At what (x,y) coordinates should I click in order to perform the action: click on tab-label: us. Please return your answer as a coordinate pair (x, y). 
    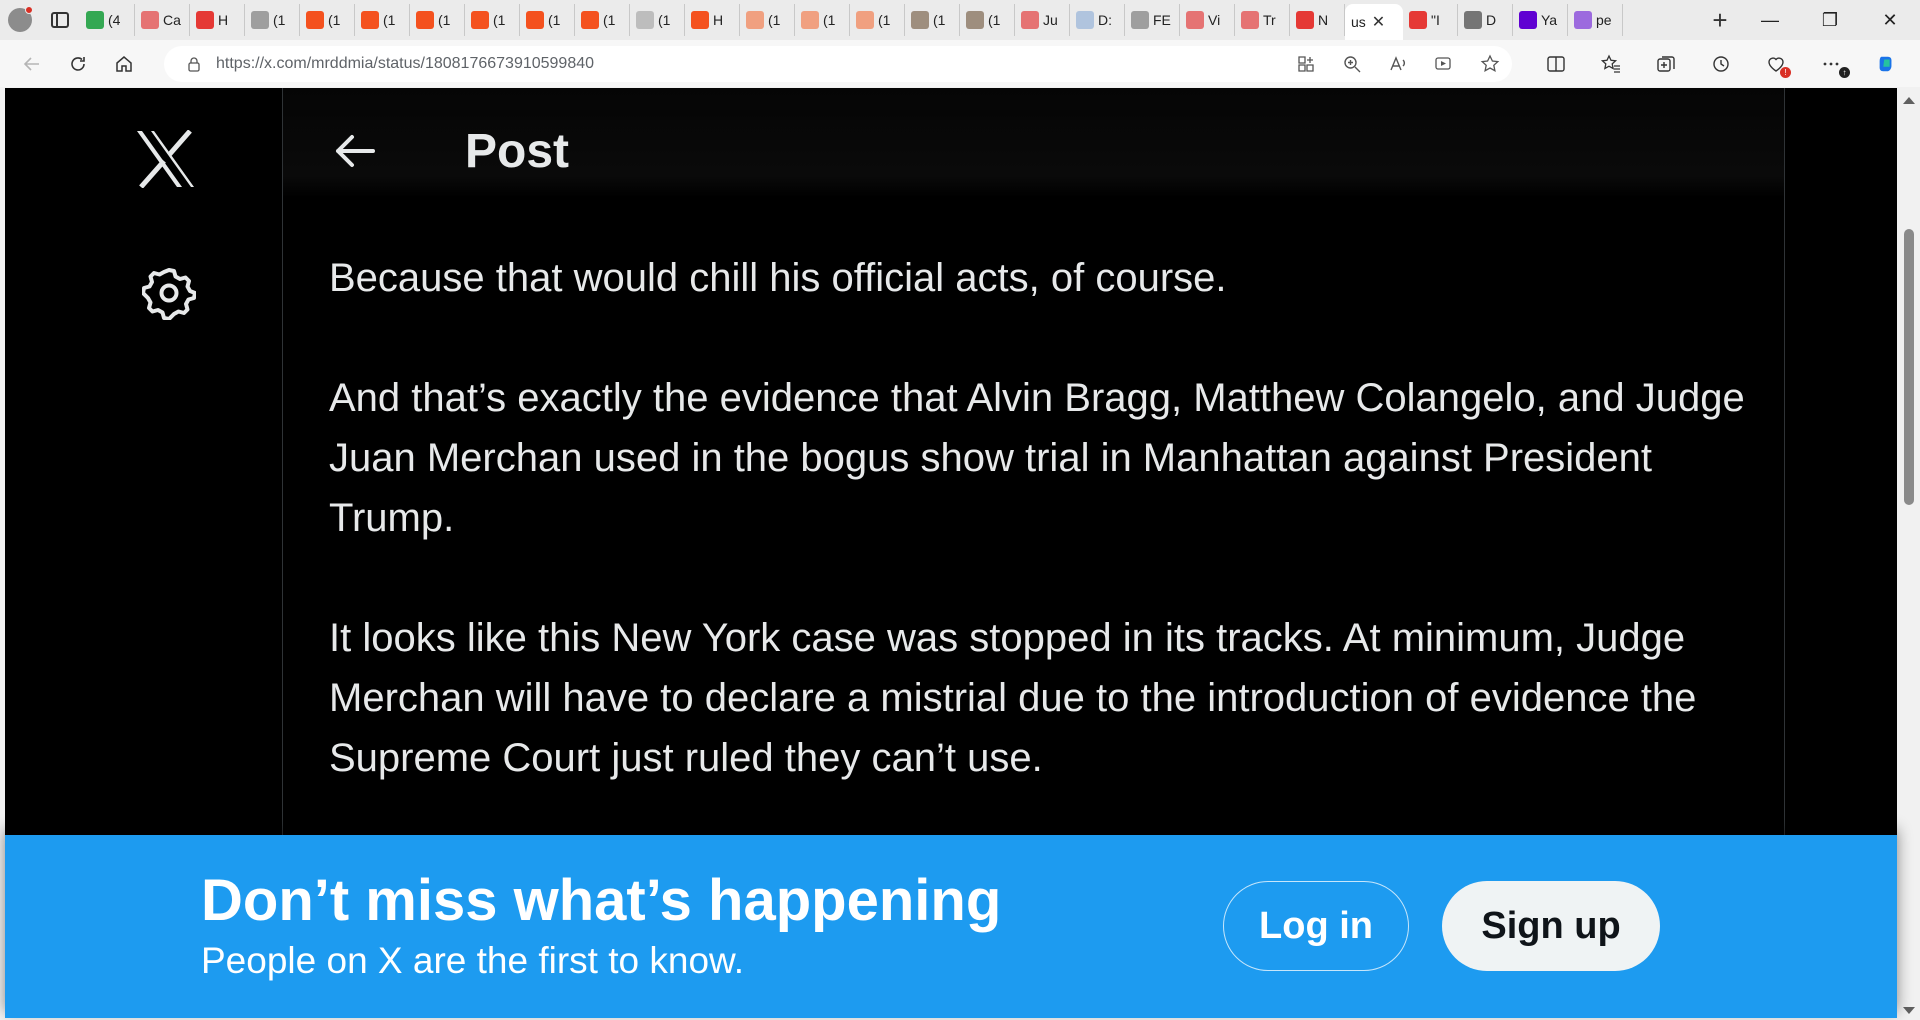
    Looking at the image, I should click on (1358, 22).